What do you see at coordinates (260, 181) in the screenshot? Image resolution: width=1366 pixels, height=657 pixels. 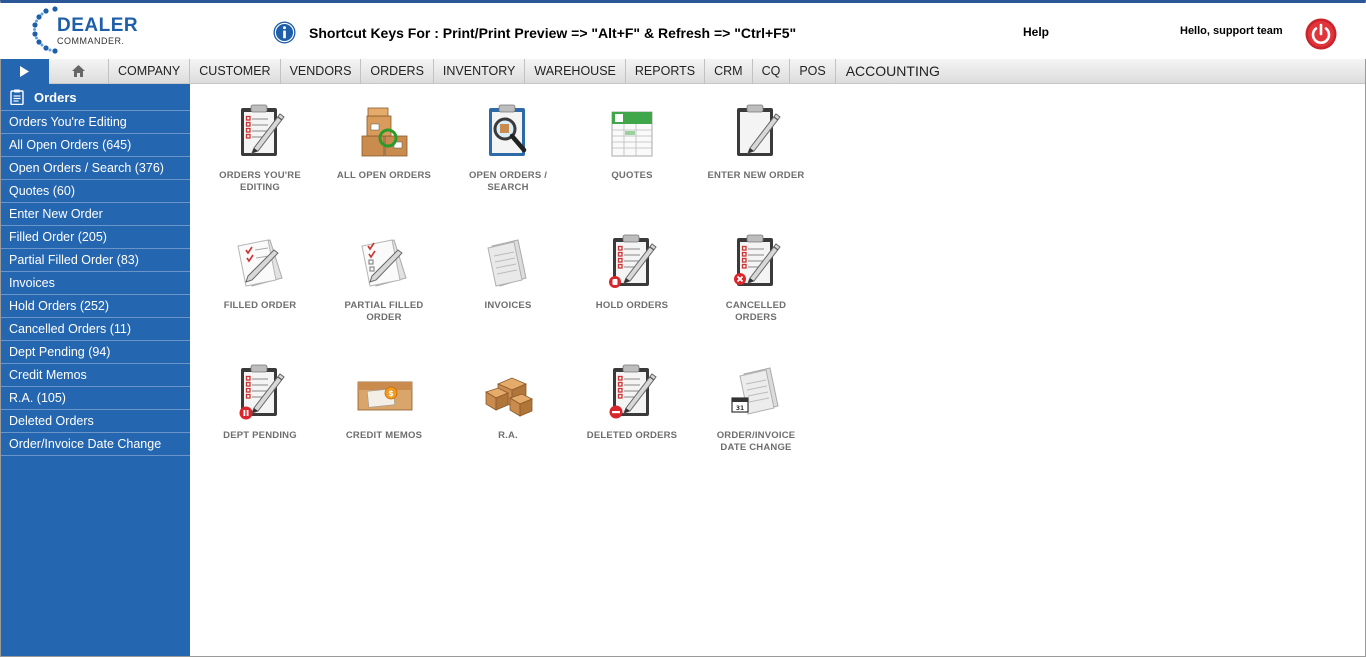 I see `tile-label: ORDERS YOU'RE EDITING` at bounding box center [260, 181].